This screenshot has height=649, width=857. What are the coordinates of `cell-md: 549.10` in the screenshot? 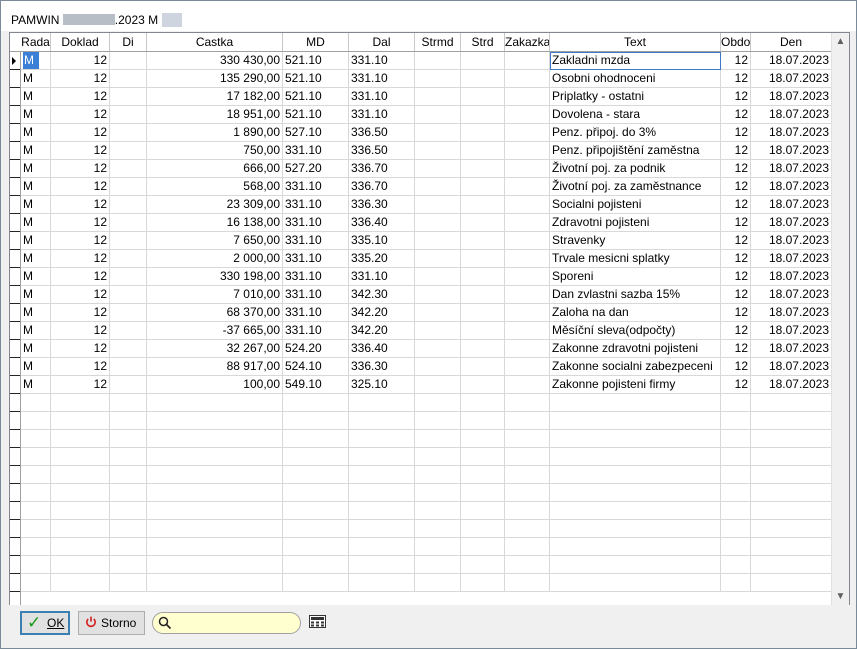 It's located at (316, 385).